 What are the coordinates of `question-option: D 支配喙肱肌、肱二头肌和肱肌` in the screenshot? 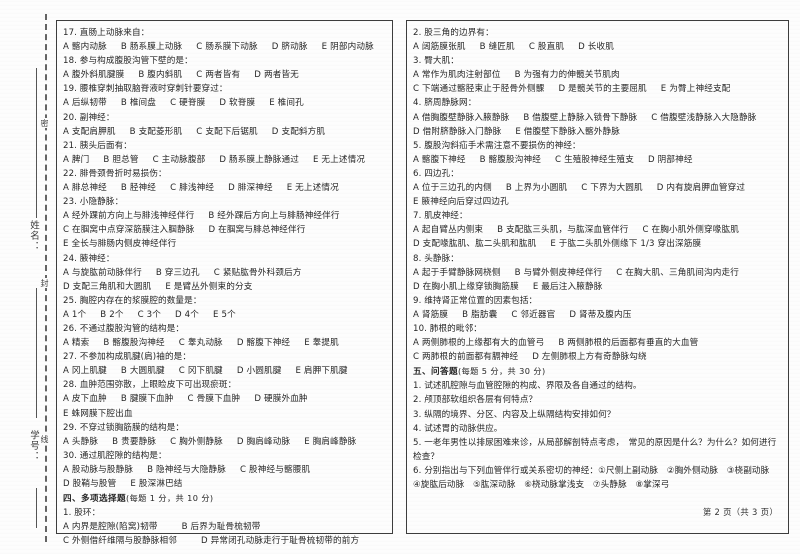 It's located at (474, 244).